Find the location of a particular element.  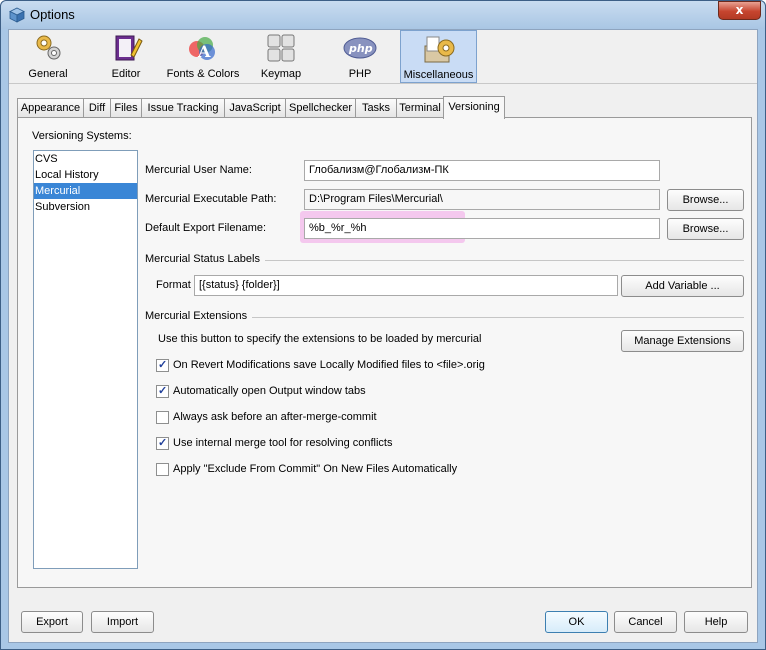

ok-button: OK is located at coordinates (576, 622).